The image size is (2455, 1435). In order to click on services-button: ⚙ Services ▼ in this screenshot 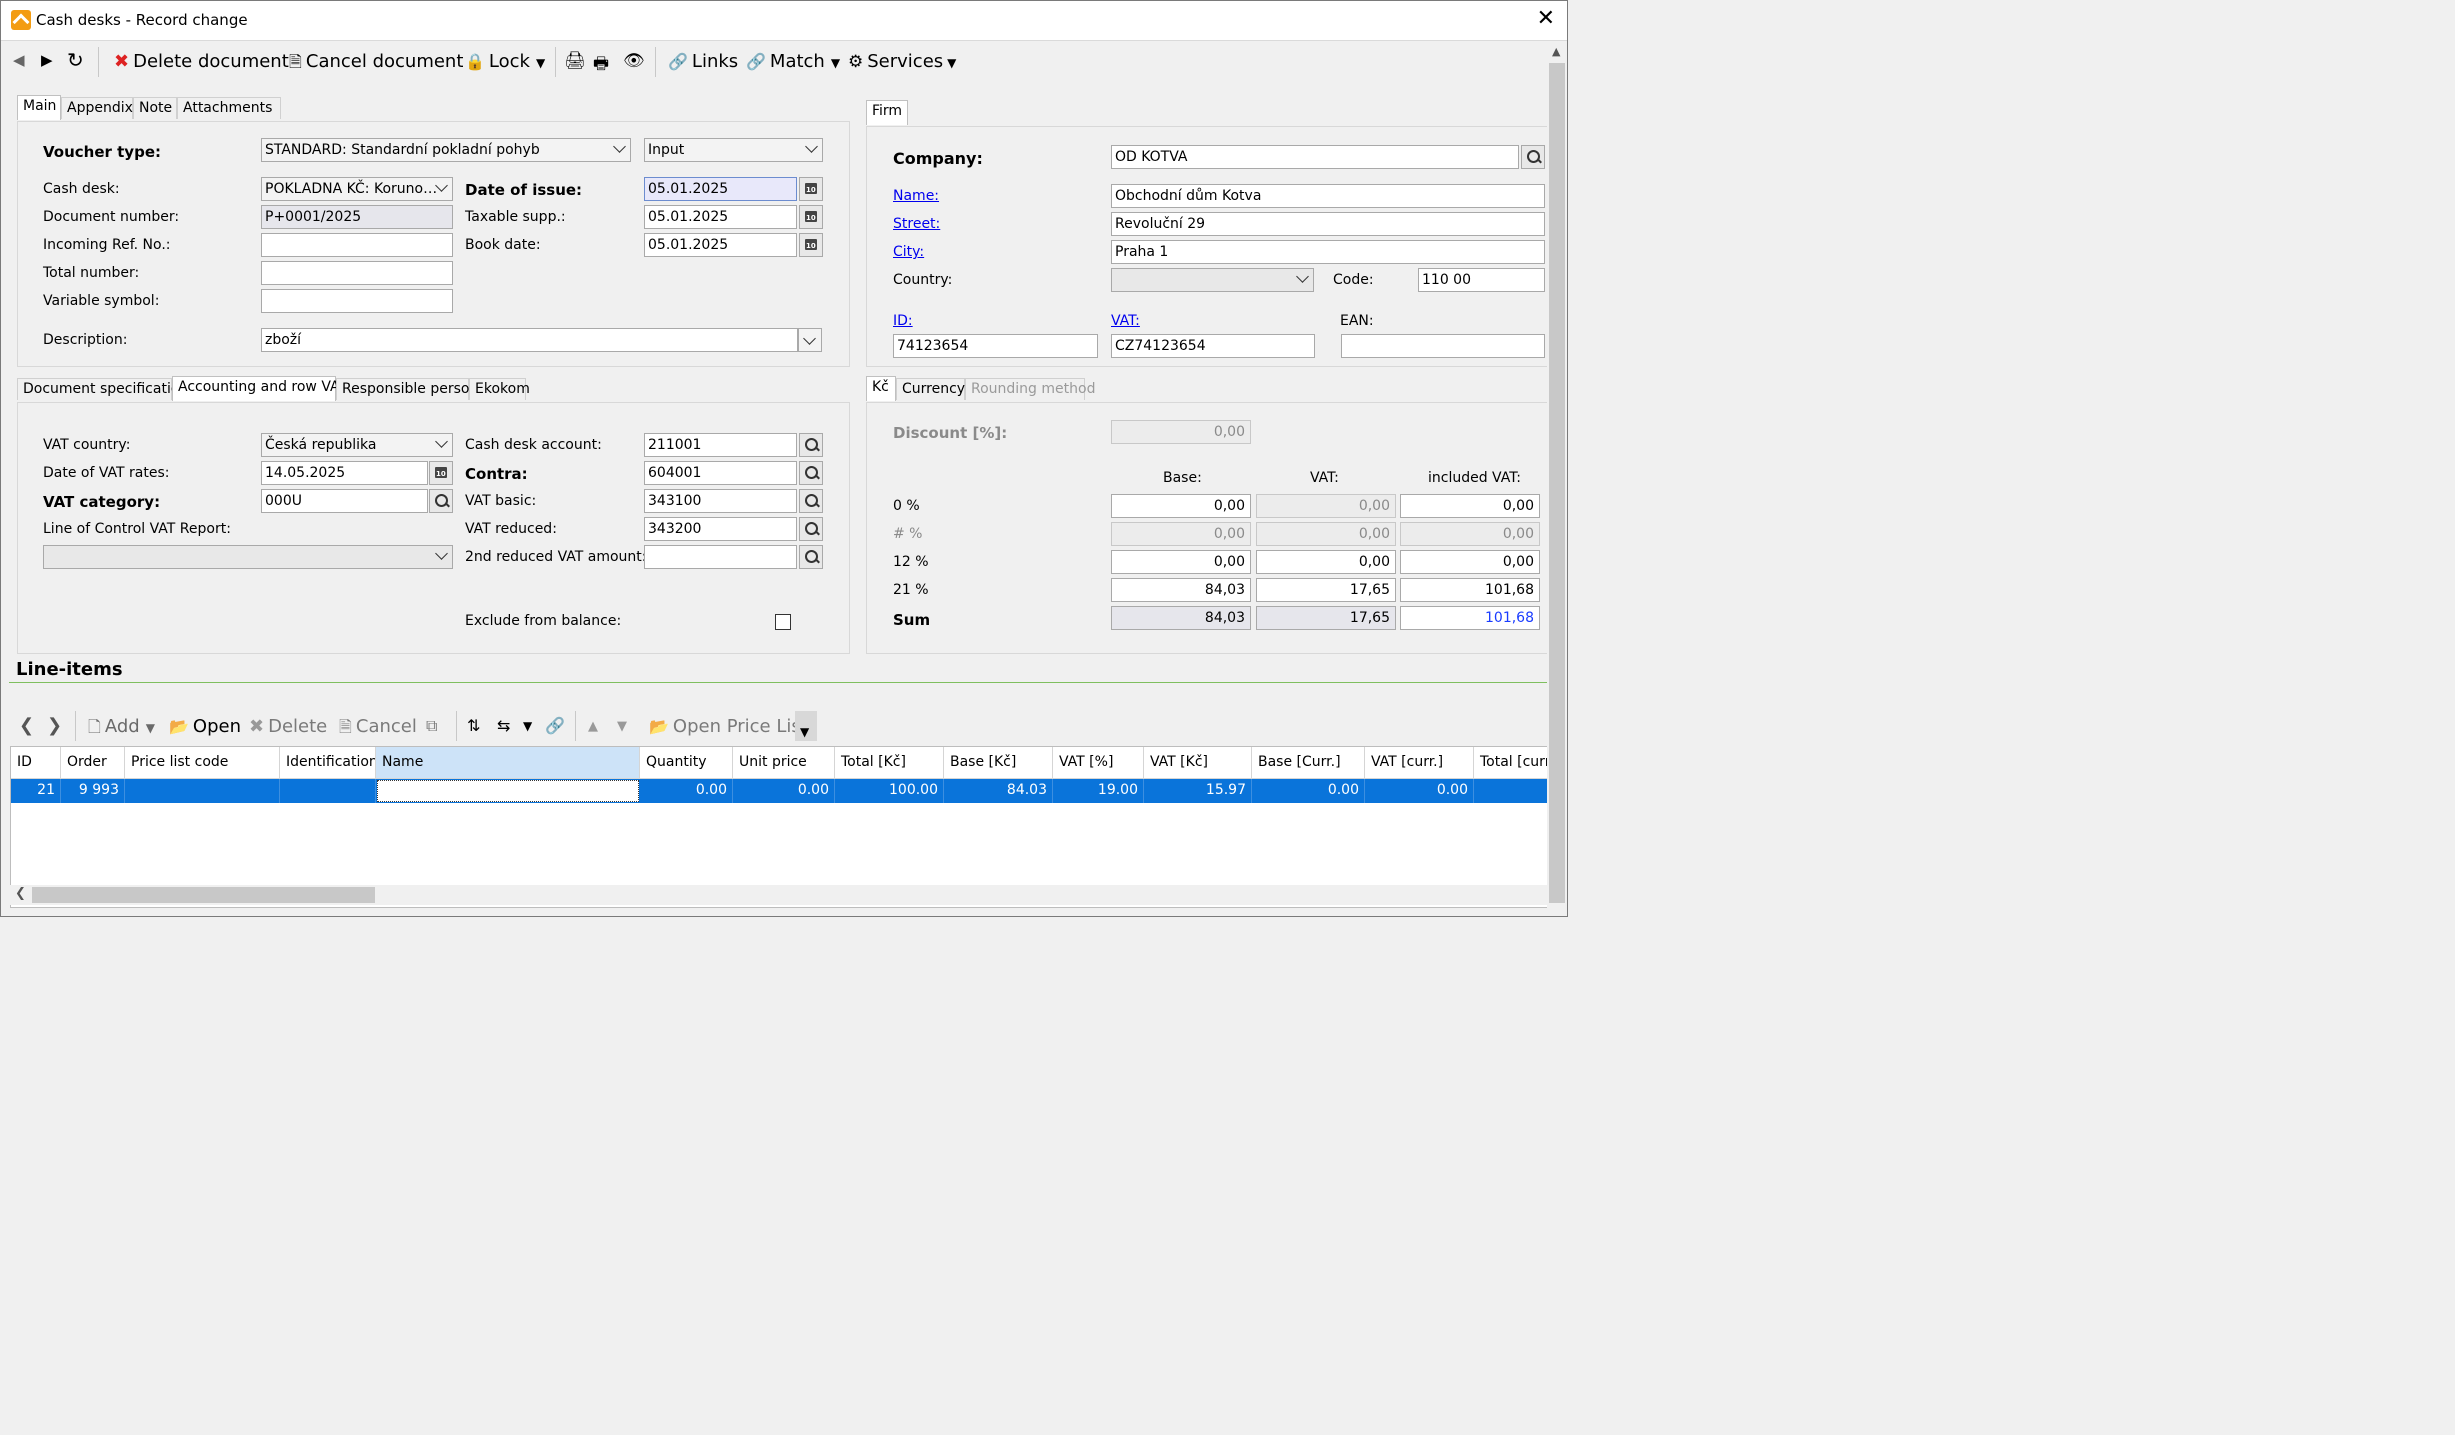, I will do `click(902, 61)`.